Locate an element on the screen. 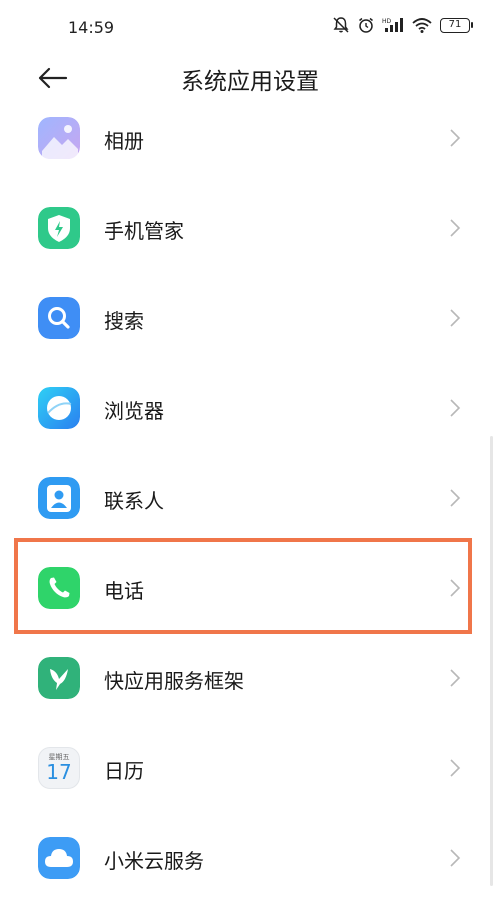 This screenshot has width=500, height=903. list-item-cloud: 小米云服务 is located at coordinates (250, 858).